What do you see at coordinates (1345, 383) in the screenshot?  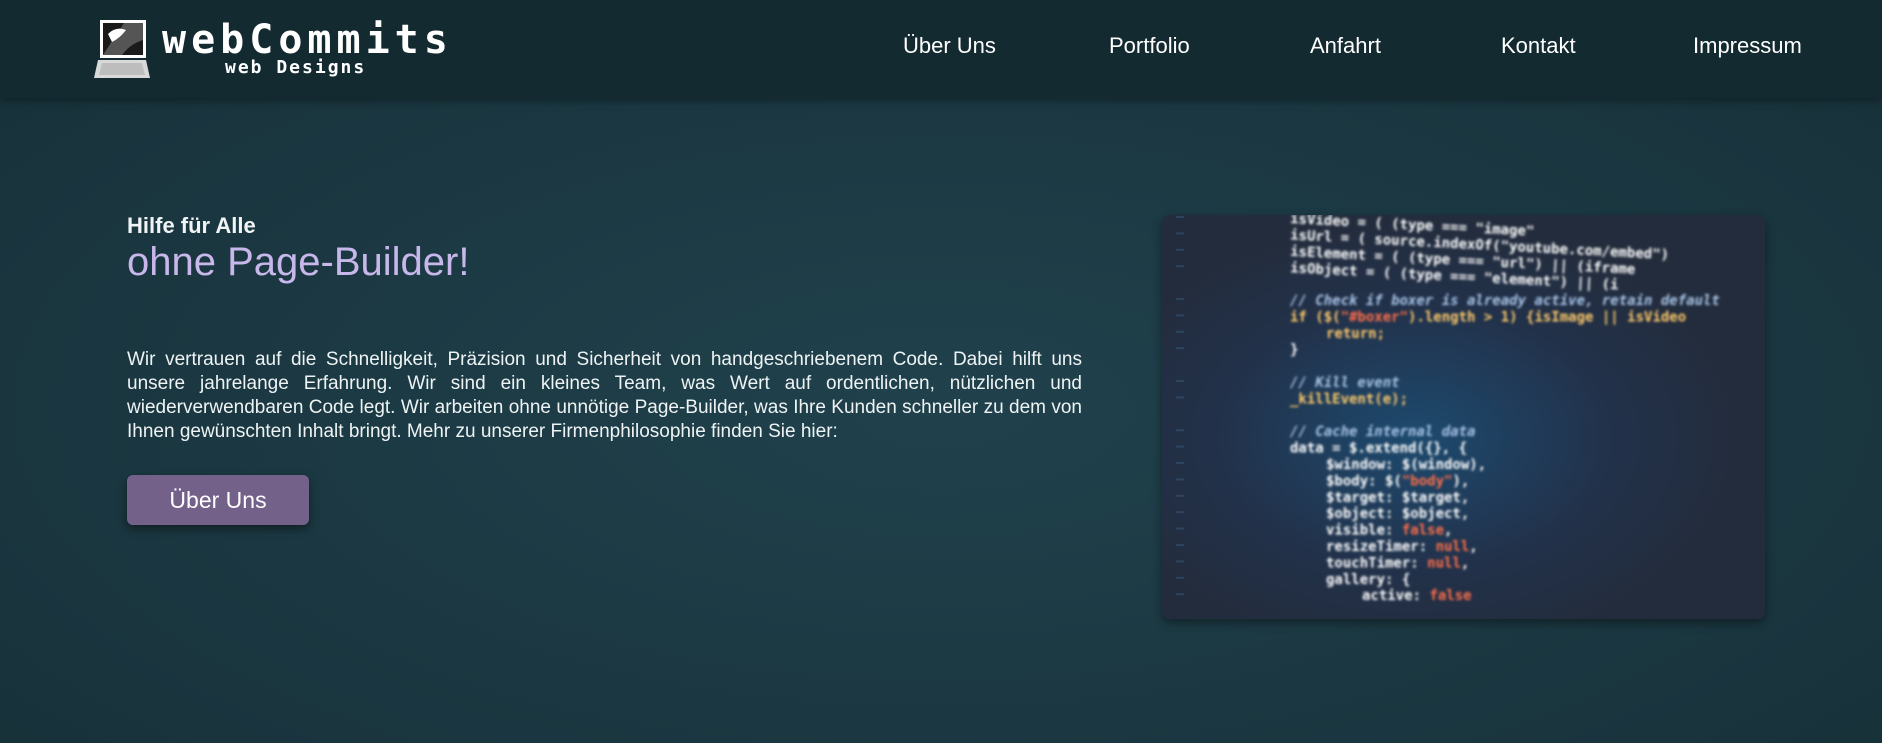 I see `code-line: // Kill event` at bounding box center [1345, 383].